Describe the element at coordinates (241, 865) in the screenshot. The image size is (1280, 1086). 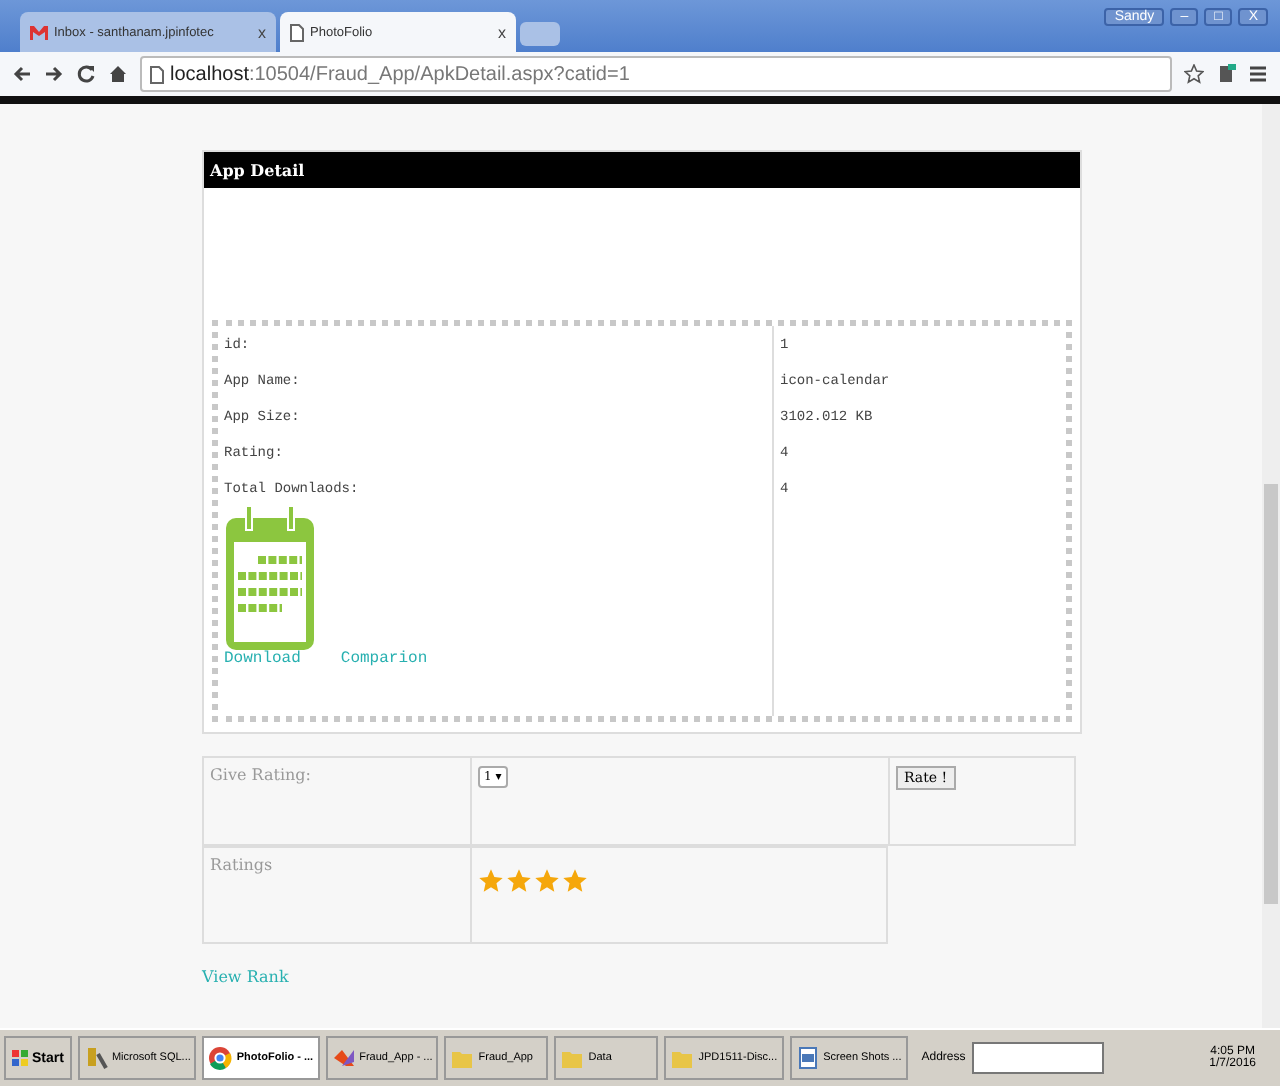
I see `ratings-label: Ratings` at that location.